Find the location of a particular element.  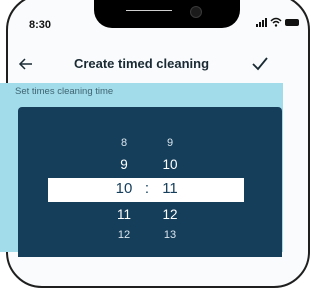

checkmark-icon is located at coordinates (260, 64).